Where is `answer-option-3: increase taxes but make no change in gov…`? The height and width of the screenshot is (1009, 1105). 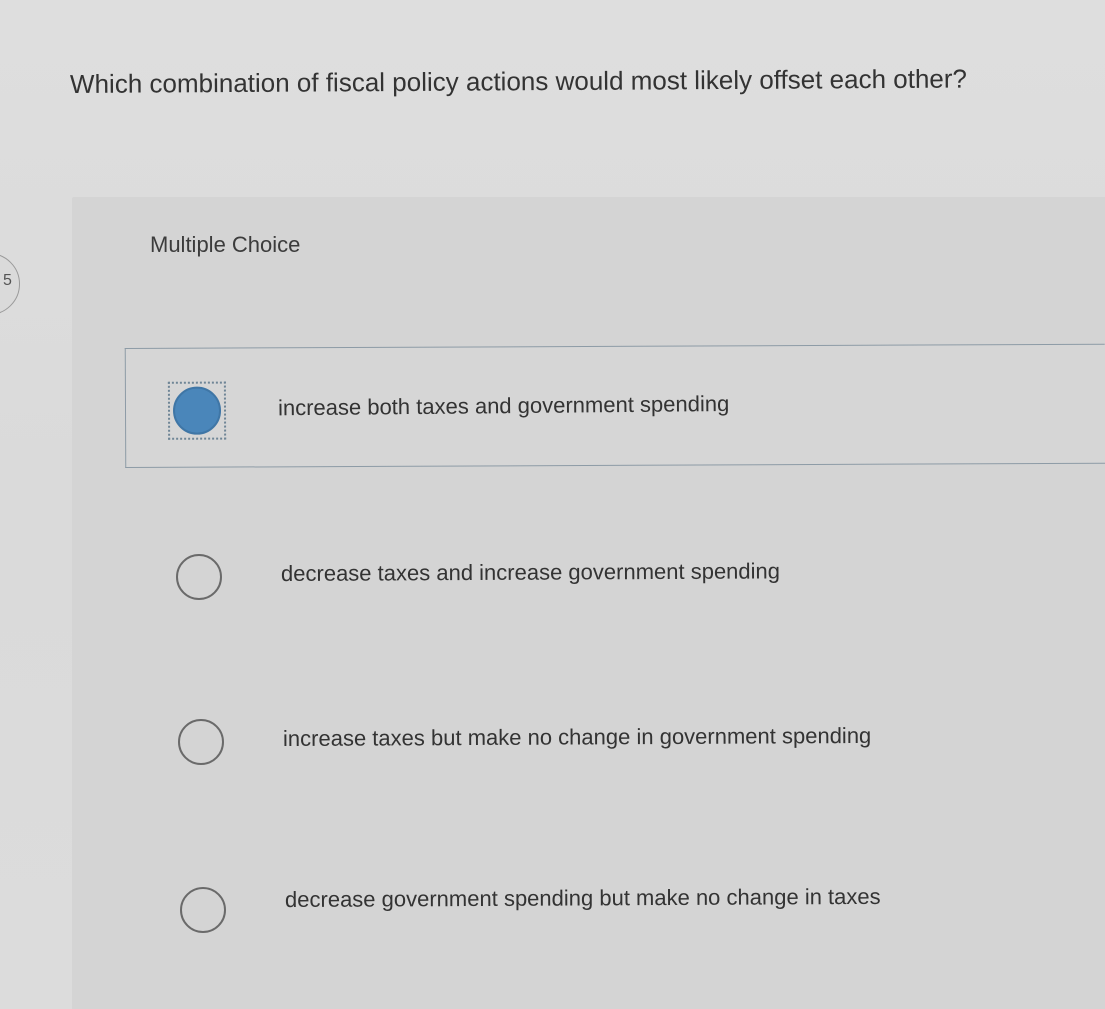 answer-option-3: increase taxes but make no change in gov… is located at coordinates (615, 738).